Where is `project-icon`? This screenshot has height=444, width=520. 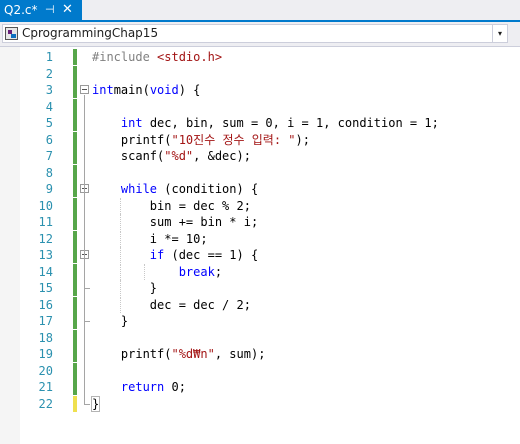
project-icon is located at coordinates (11, 33).